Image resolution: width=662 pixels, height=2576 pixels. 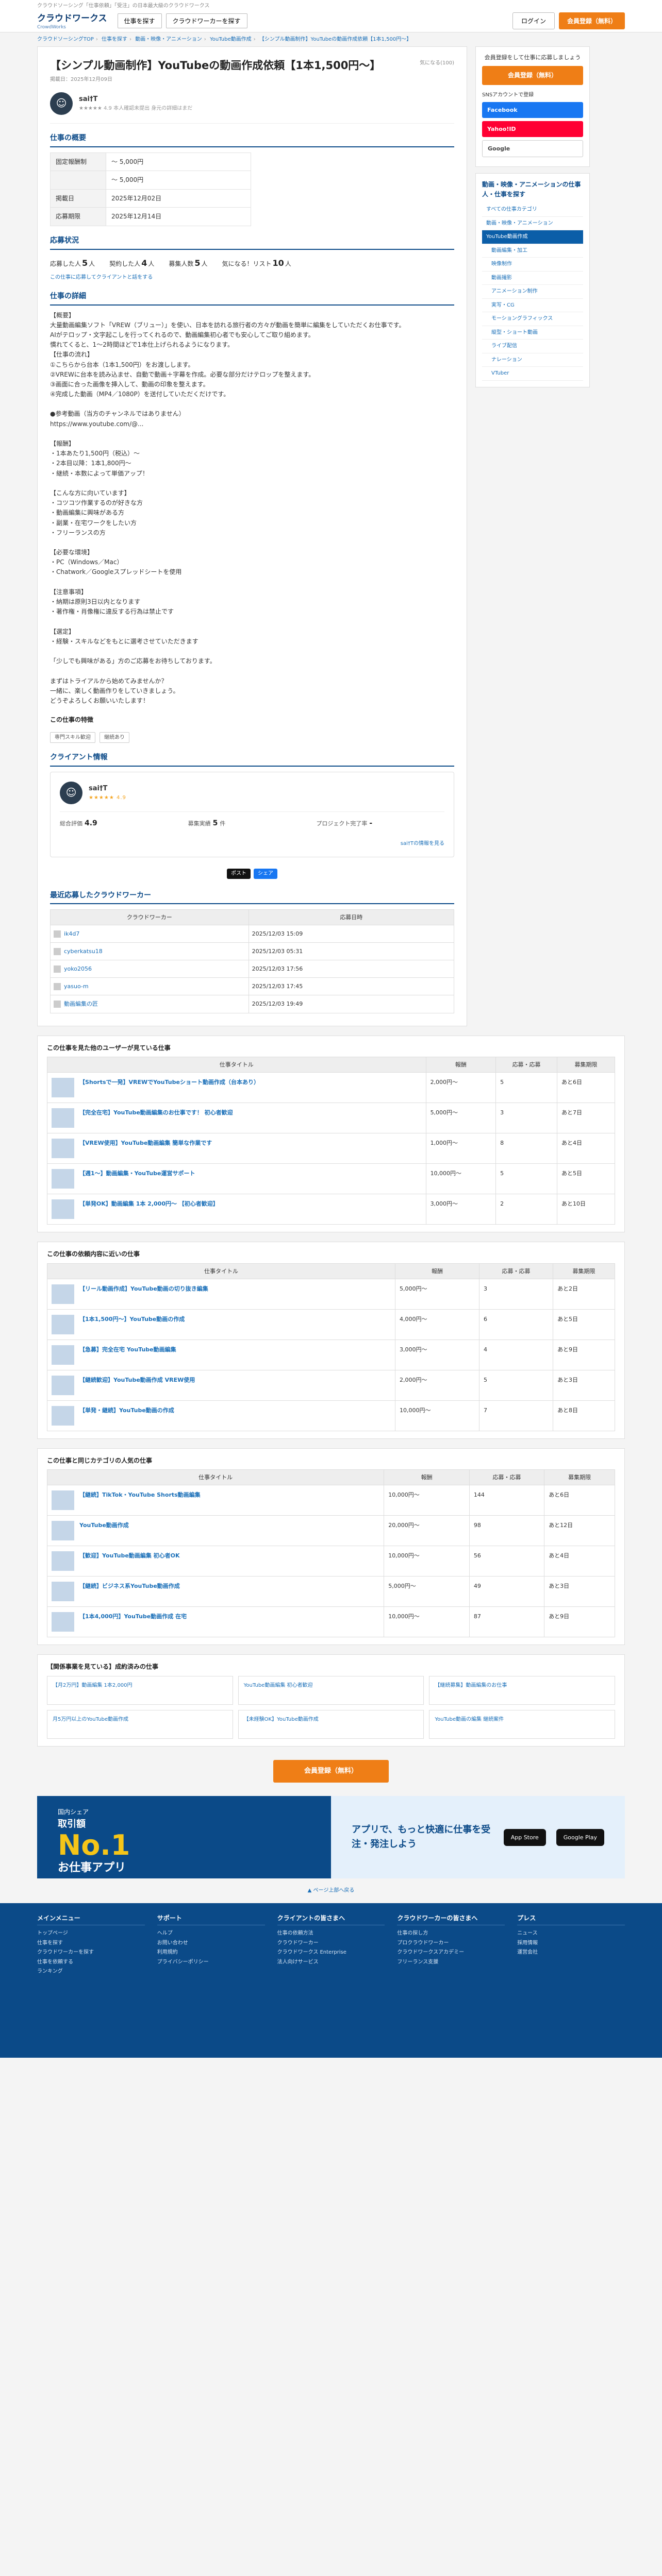 What do you see at coordinates (331, 1890) in the screenshot?
I see `page-top-link: ▲ ページ上部へ戻る` at bounding box center [331, 1890].